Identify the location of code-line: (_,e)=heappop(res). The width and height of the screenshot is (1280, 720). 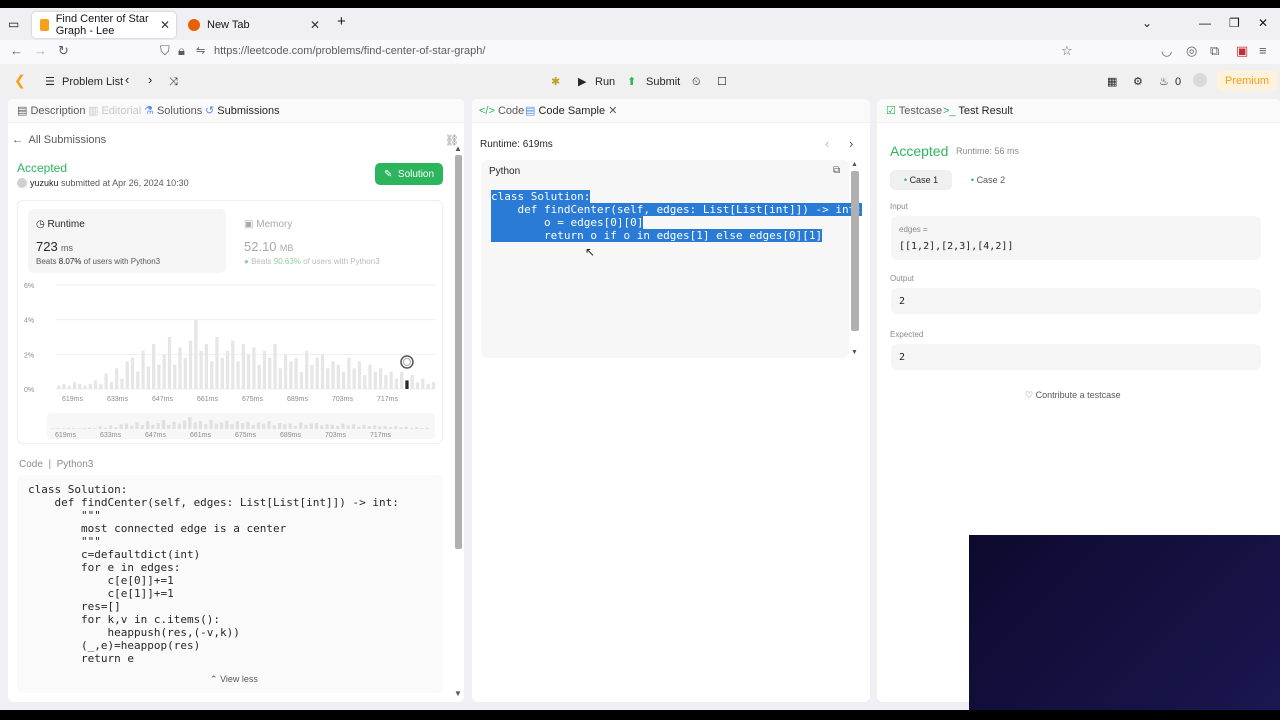
(114, 645).